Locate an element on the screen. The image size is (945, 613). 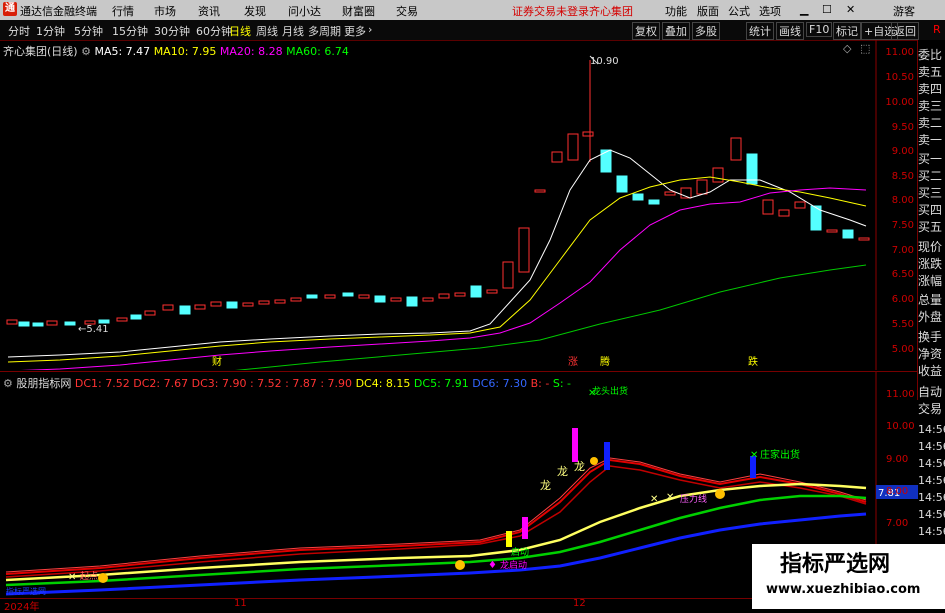
y-tick: 9.50 is located at coordinates (902, 127).